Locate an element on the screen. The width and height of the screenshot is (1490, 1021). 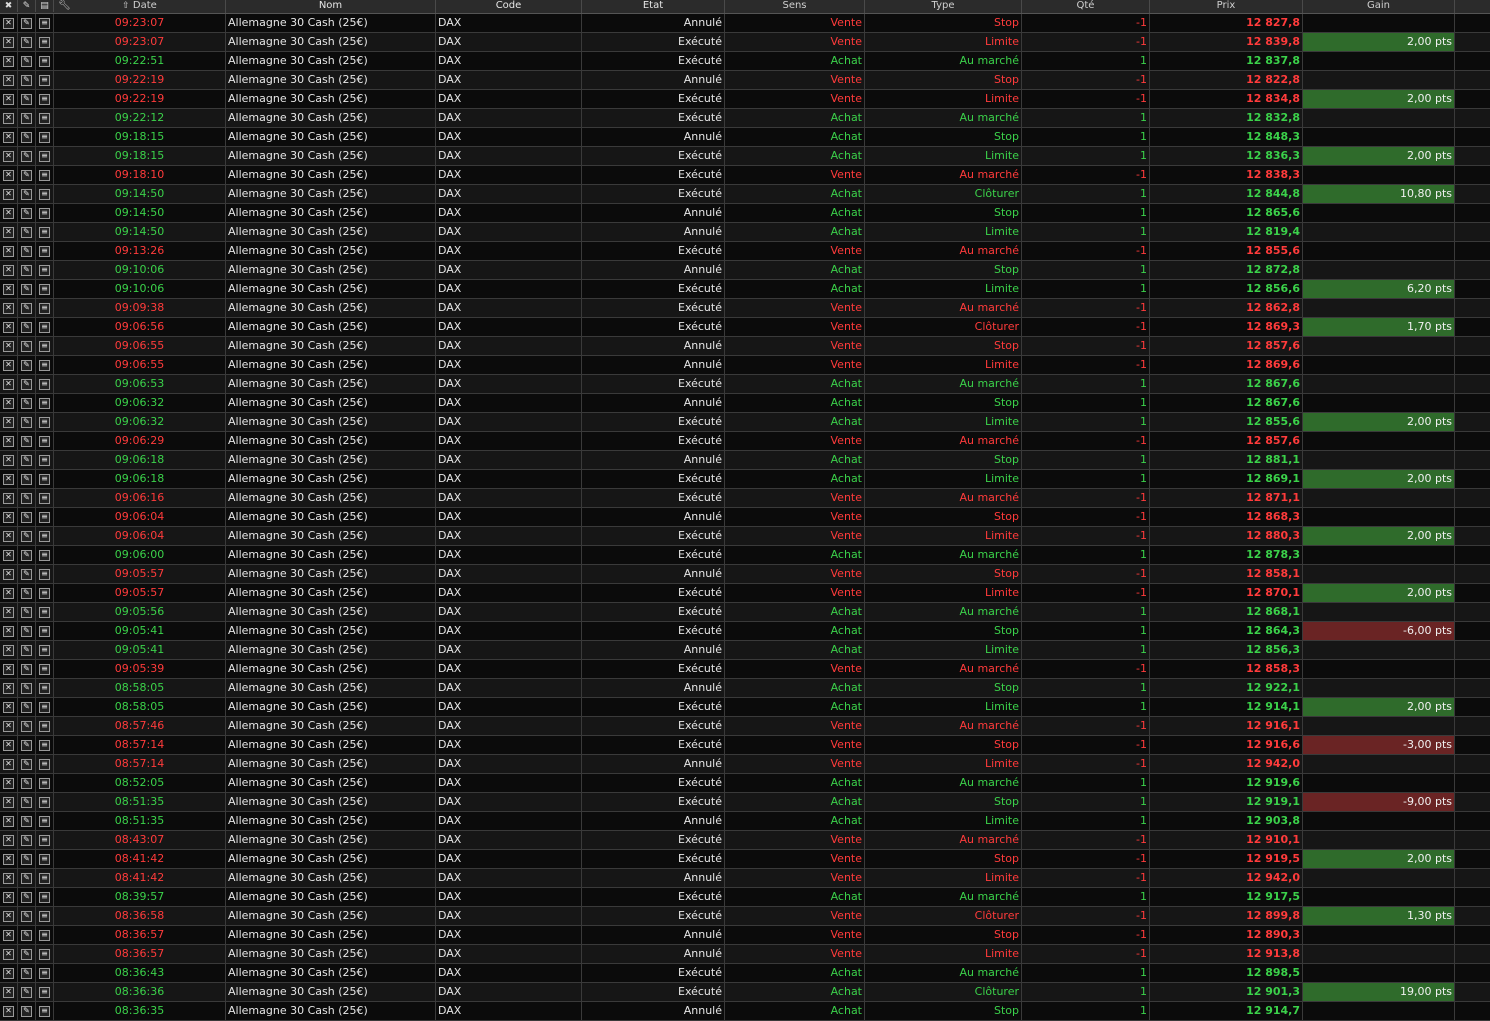
close-order-column-icon: ✖ is located at coordinates (9, 6).